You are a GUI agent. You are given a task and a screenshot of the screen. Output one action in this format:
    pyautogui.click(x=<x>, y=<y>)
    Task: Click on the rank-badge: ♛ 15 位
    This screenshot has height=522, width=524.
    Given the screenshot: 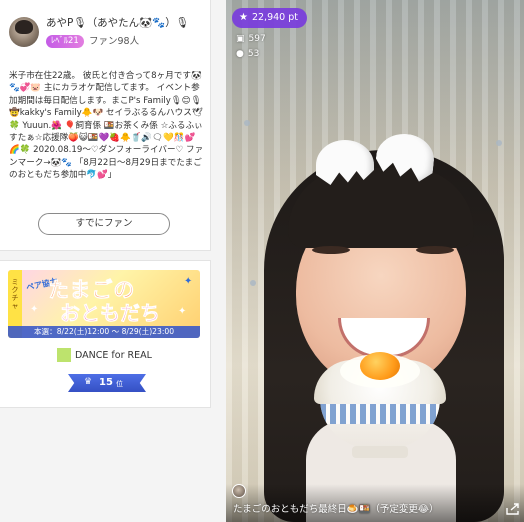 What is the action you would take?
    pyautogui.click(x=107, y=383)
    